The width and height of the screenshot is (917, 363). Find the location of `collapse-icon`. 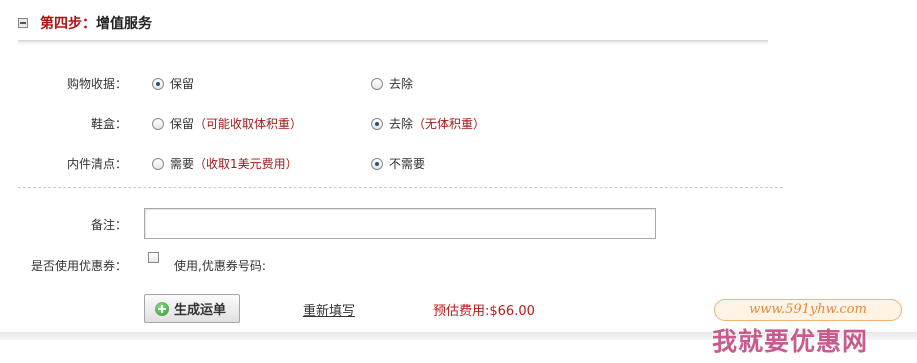

collapse-icon is located at coordinates (23, 23).